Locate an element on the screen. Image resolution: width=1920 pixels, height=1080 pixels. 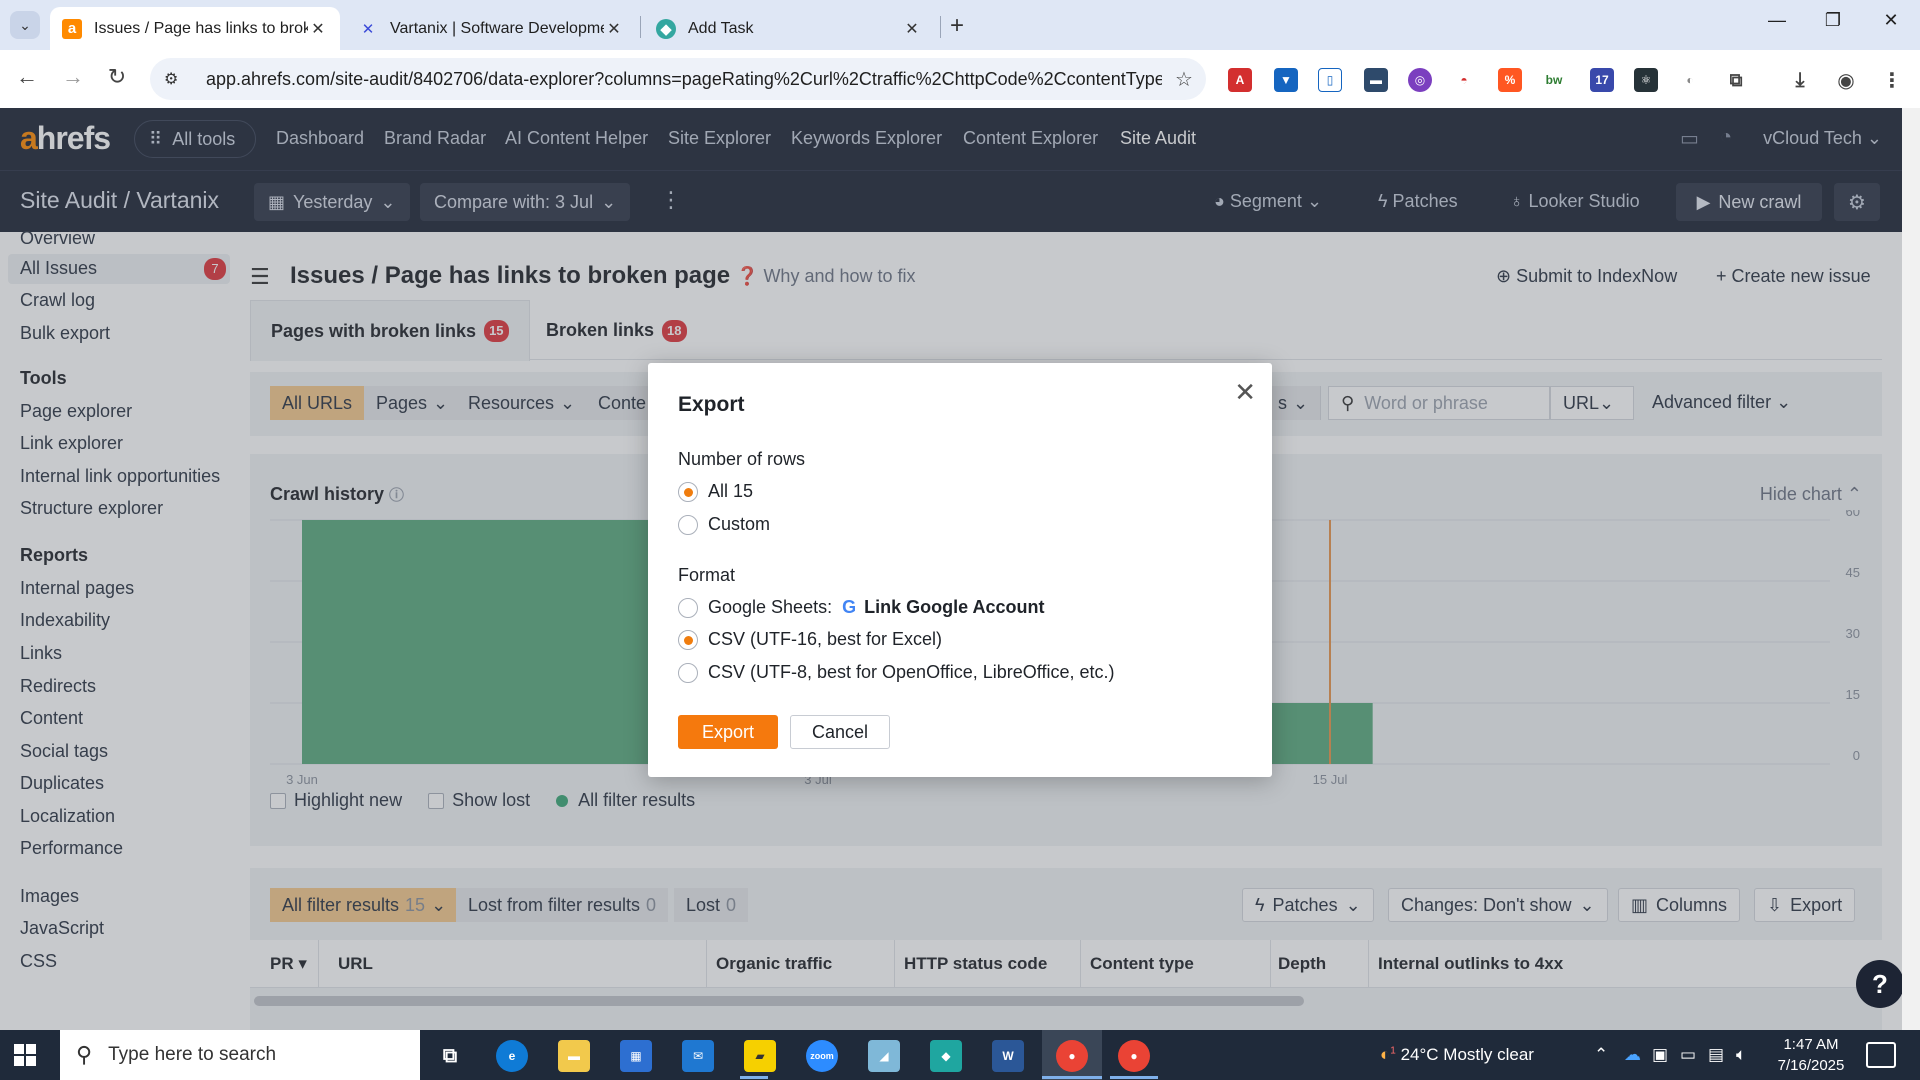
file-explorer-icon: ▬ is located at coordinates (574, 1056).